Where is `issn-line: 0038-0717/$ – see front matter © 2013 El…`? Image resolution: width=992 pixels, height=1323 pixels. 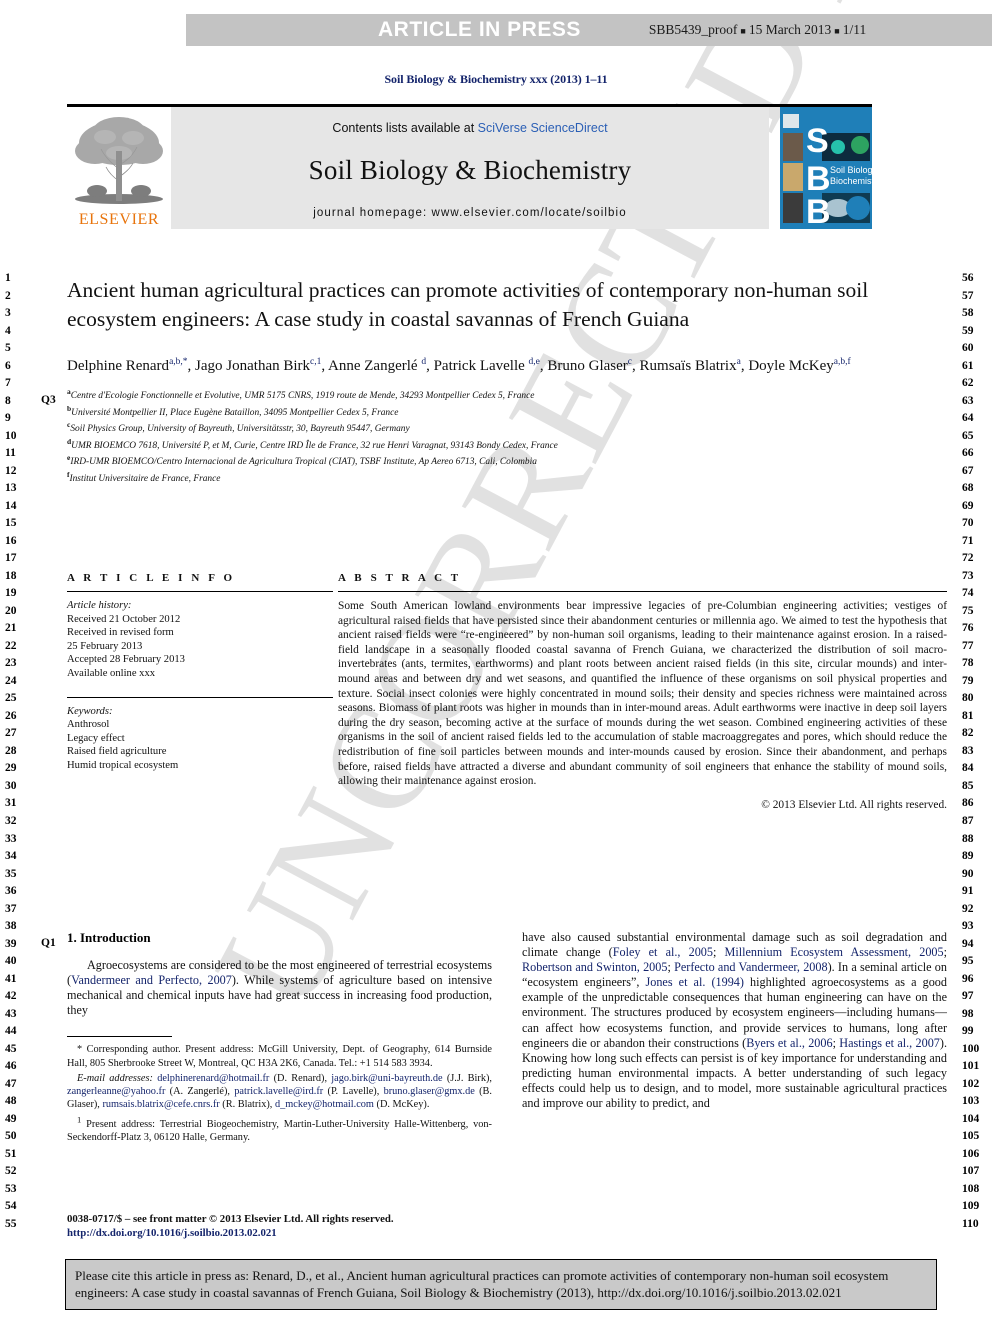 issn-line: 0038-0717/$ – see front matter © 2013 El… is located at coordinates (230, 1219).